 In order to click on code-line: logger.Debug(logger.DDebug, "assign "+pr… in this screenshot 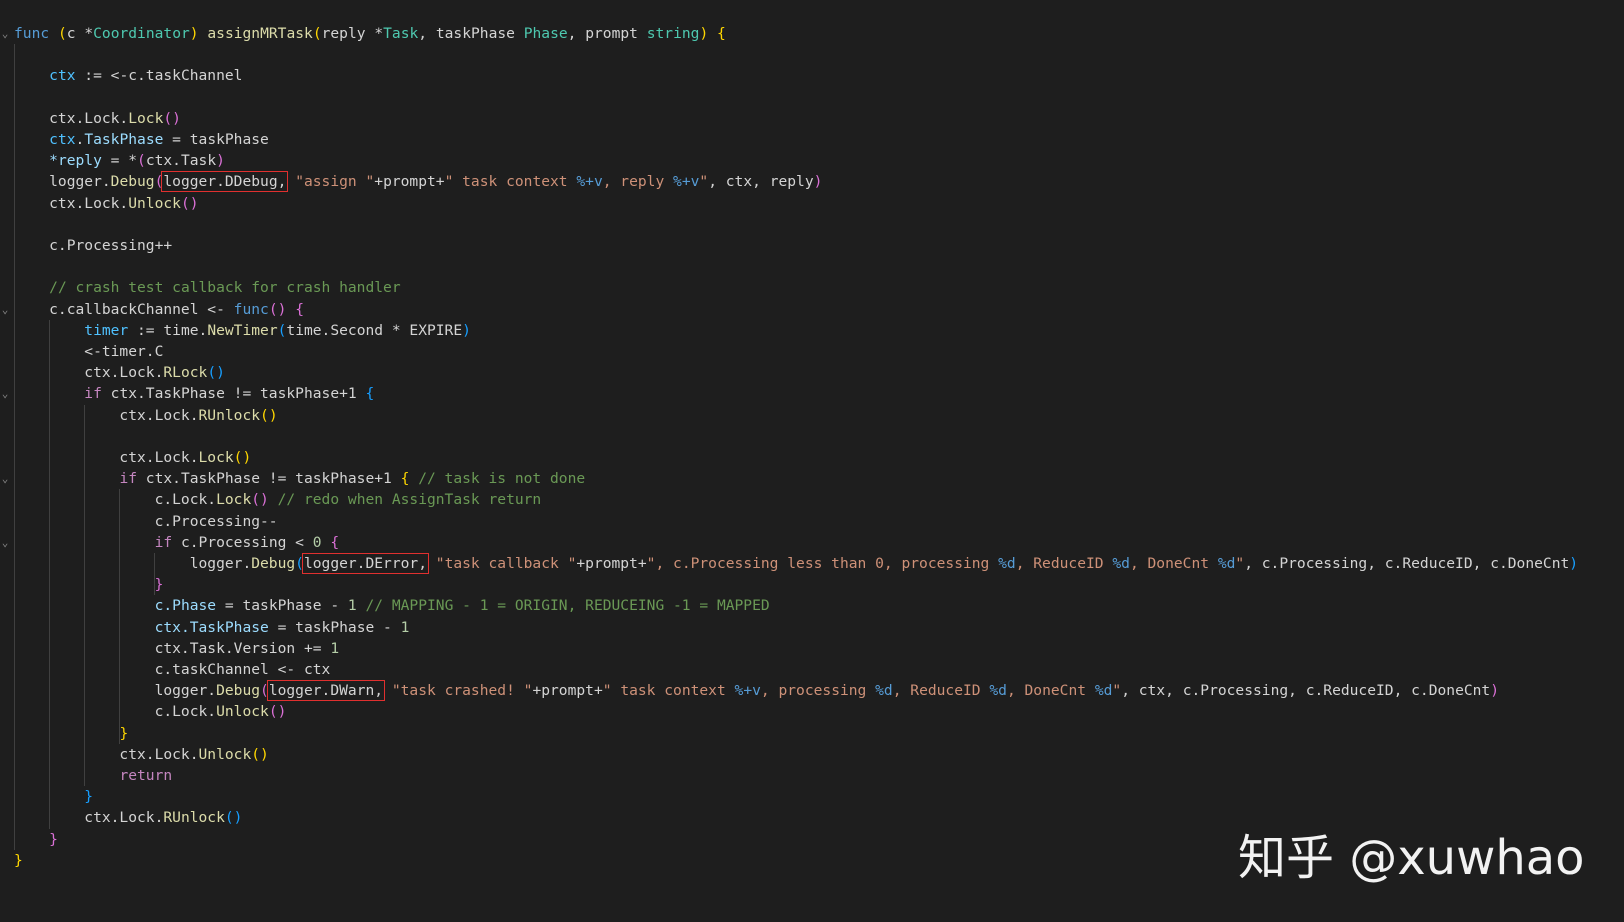, I will do `click(418, 182)`.